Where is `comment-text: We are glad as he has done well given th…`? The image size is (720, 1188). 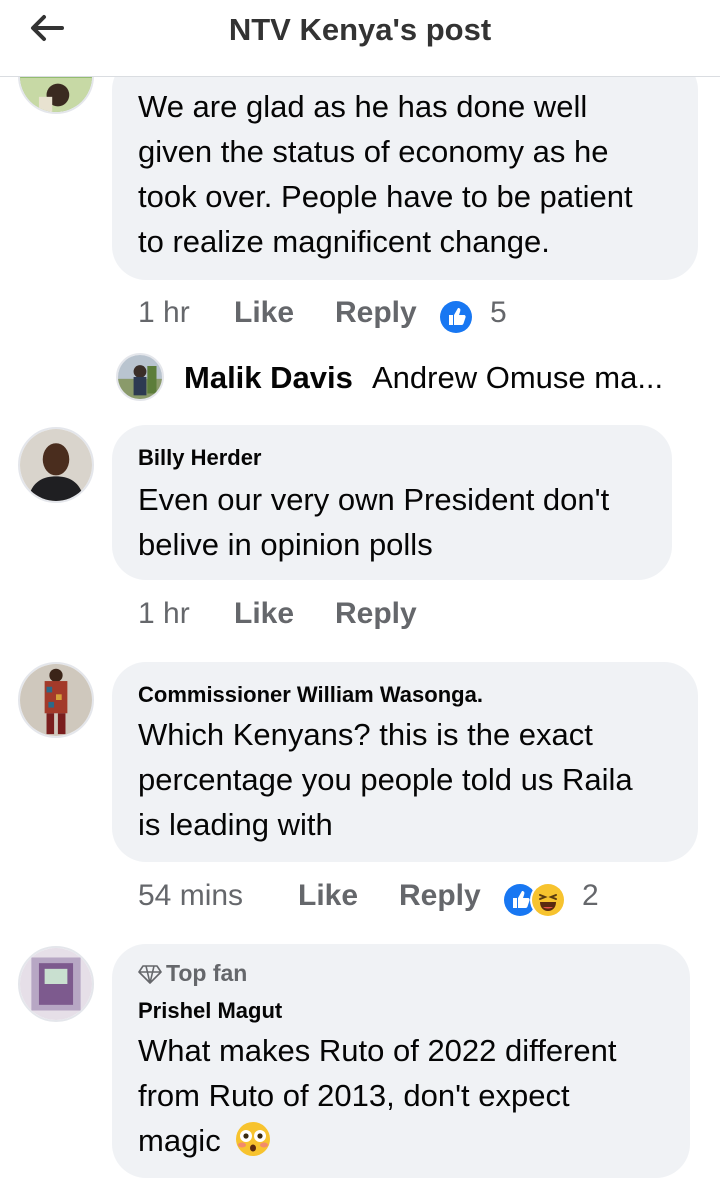 comment-text: We are glad as he has done well given th… is located at coordinates (385, 174).